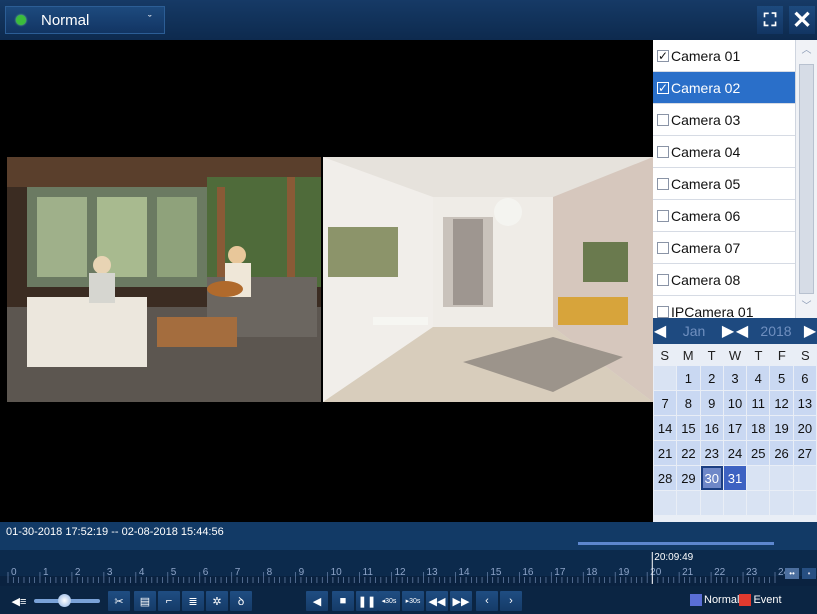  I want to click on camera-list-item: ✓ Camera 01, so click(724, 56).